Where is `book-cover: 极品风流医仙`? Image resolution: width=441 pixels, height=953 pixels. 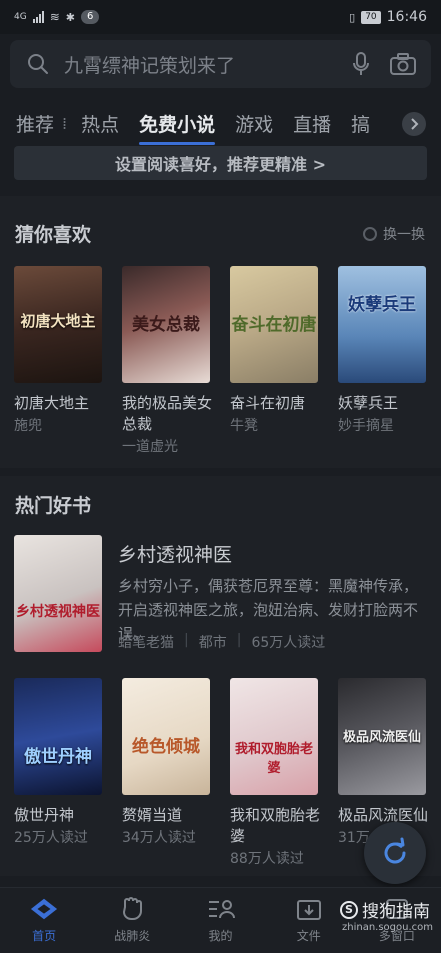
book-cover: 极品风流医仙 is located at coordinates (382, 736).